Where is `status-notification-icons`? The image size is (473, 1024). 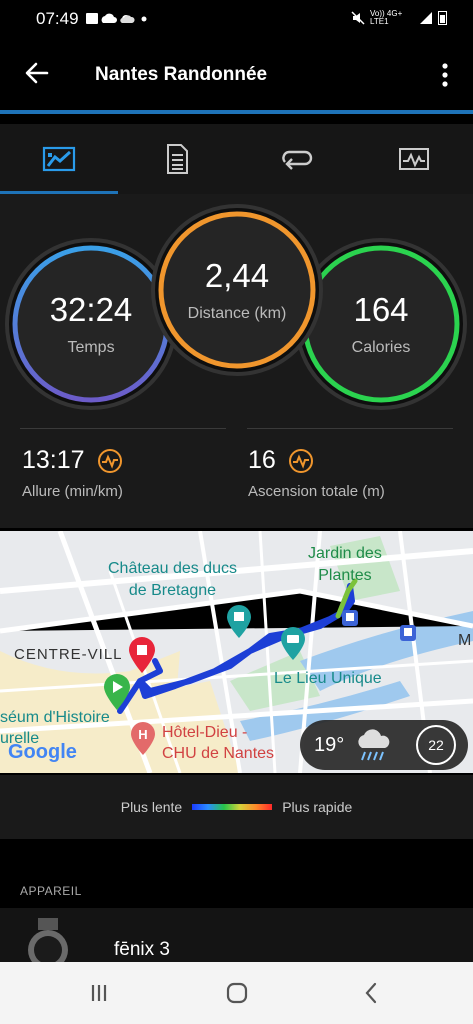 status-notification-icons is located at coordinates (121, 20).